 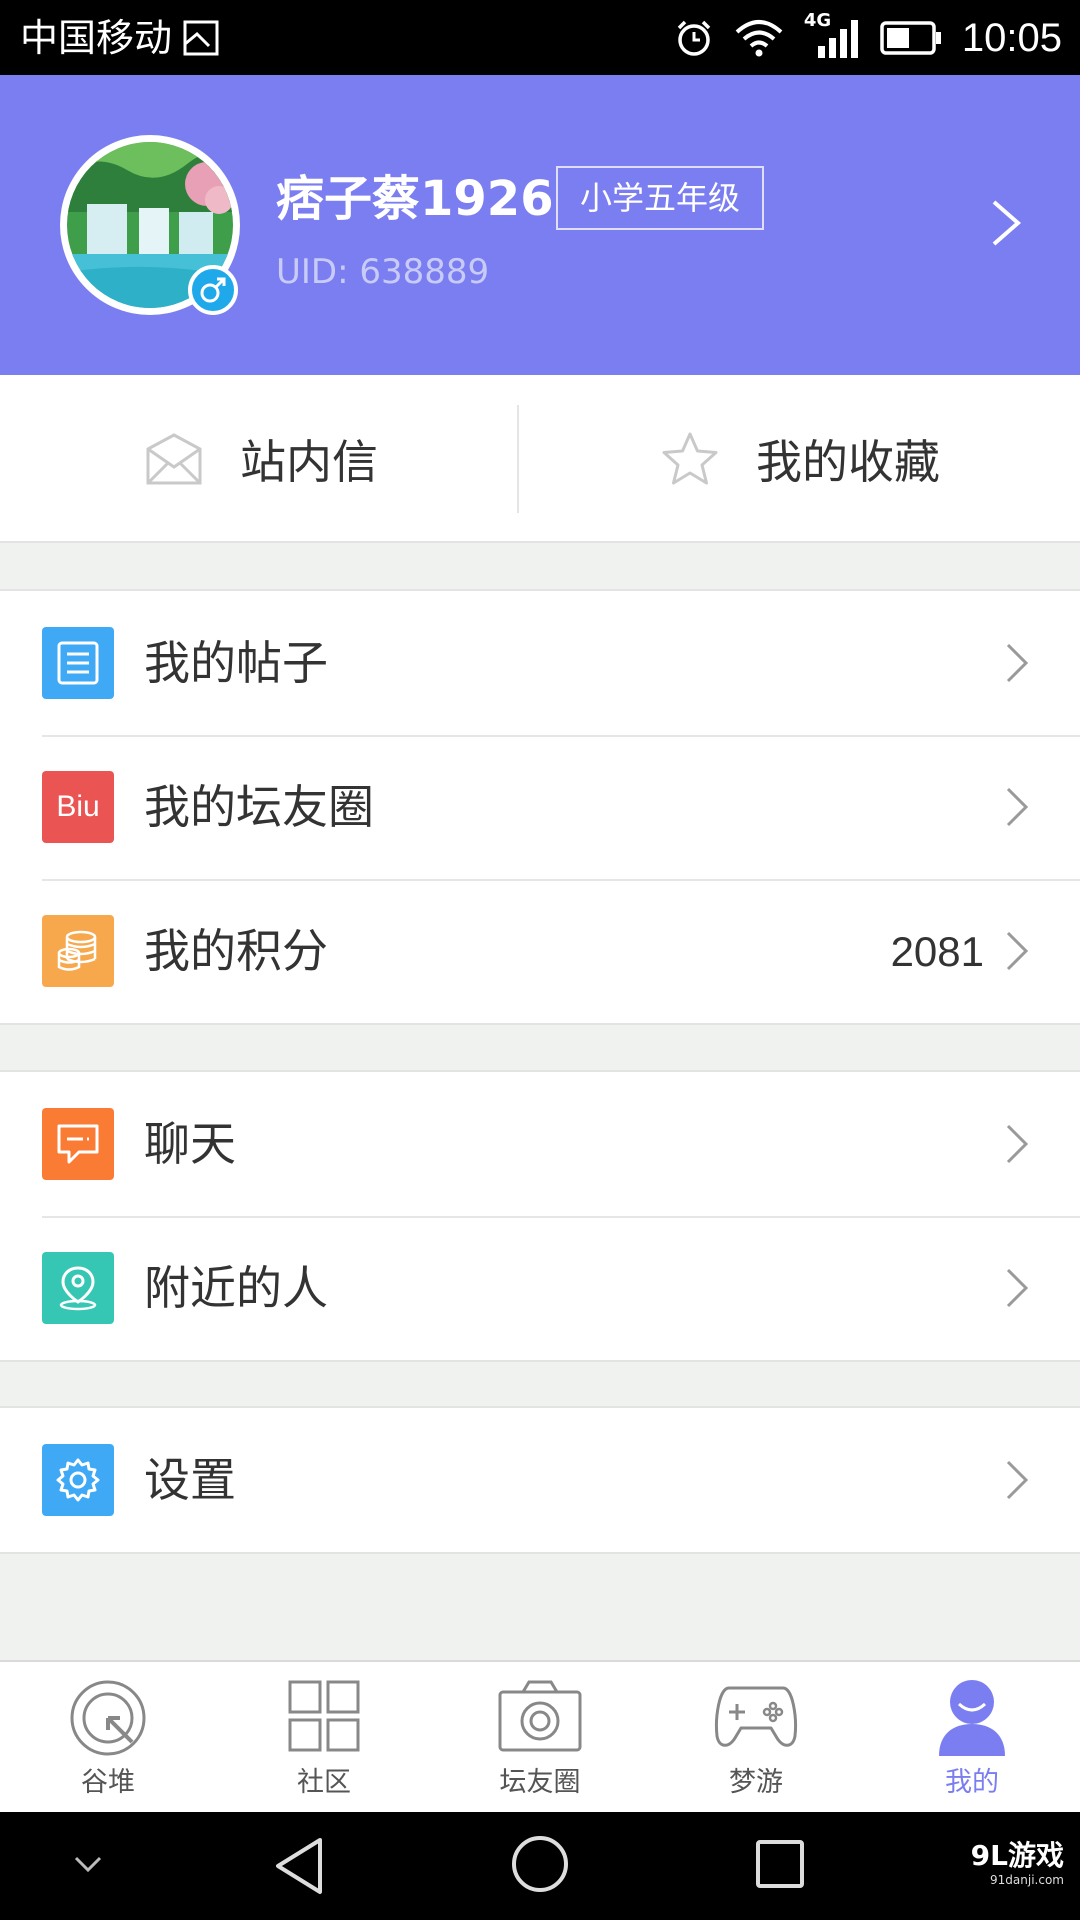 I want to click on watermark-sub: 91danji.com, so click(x=1027, y=1880).